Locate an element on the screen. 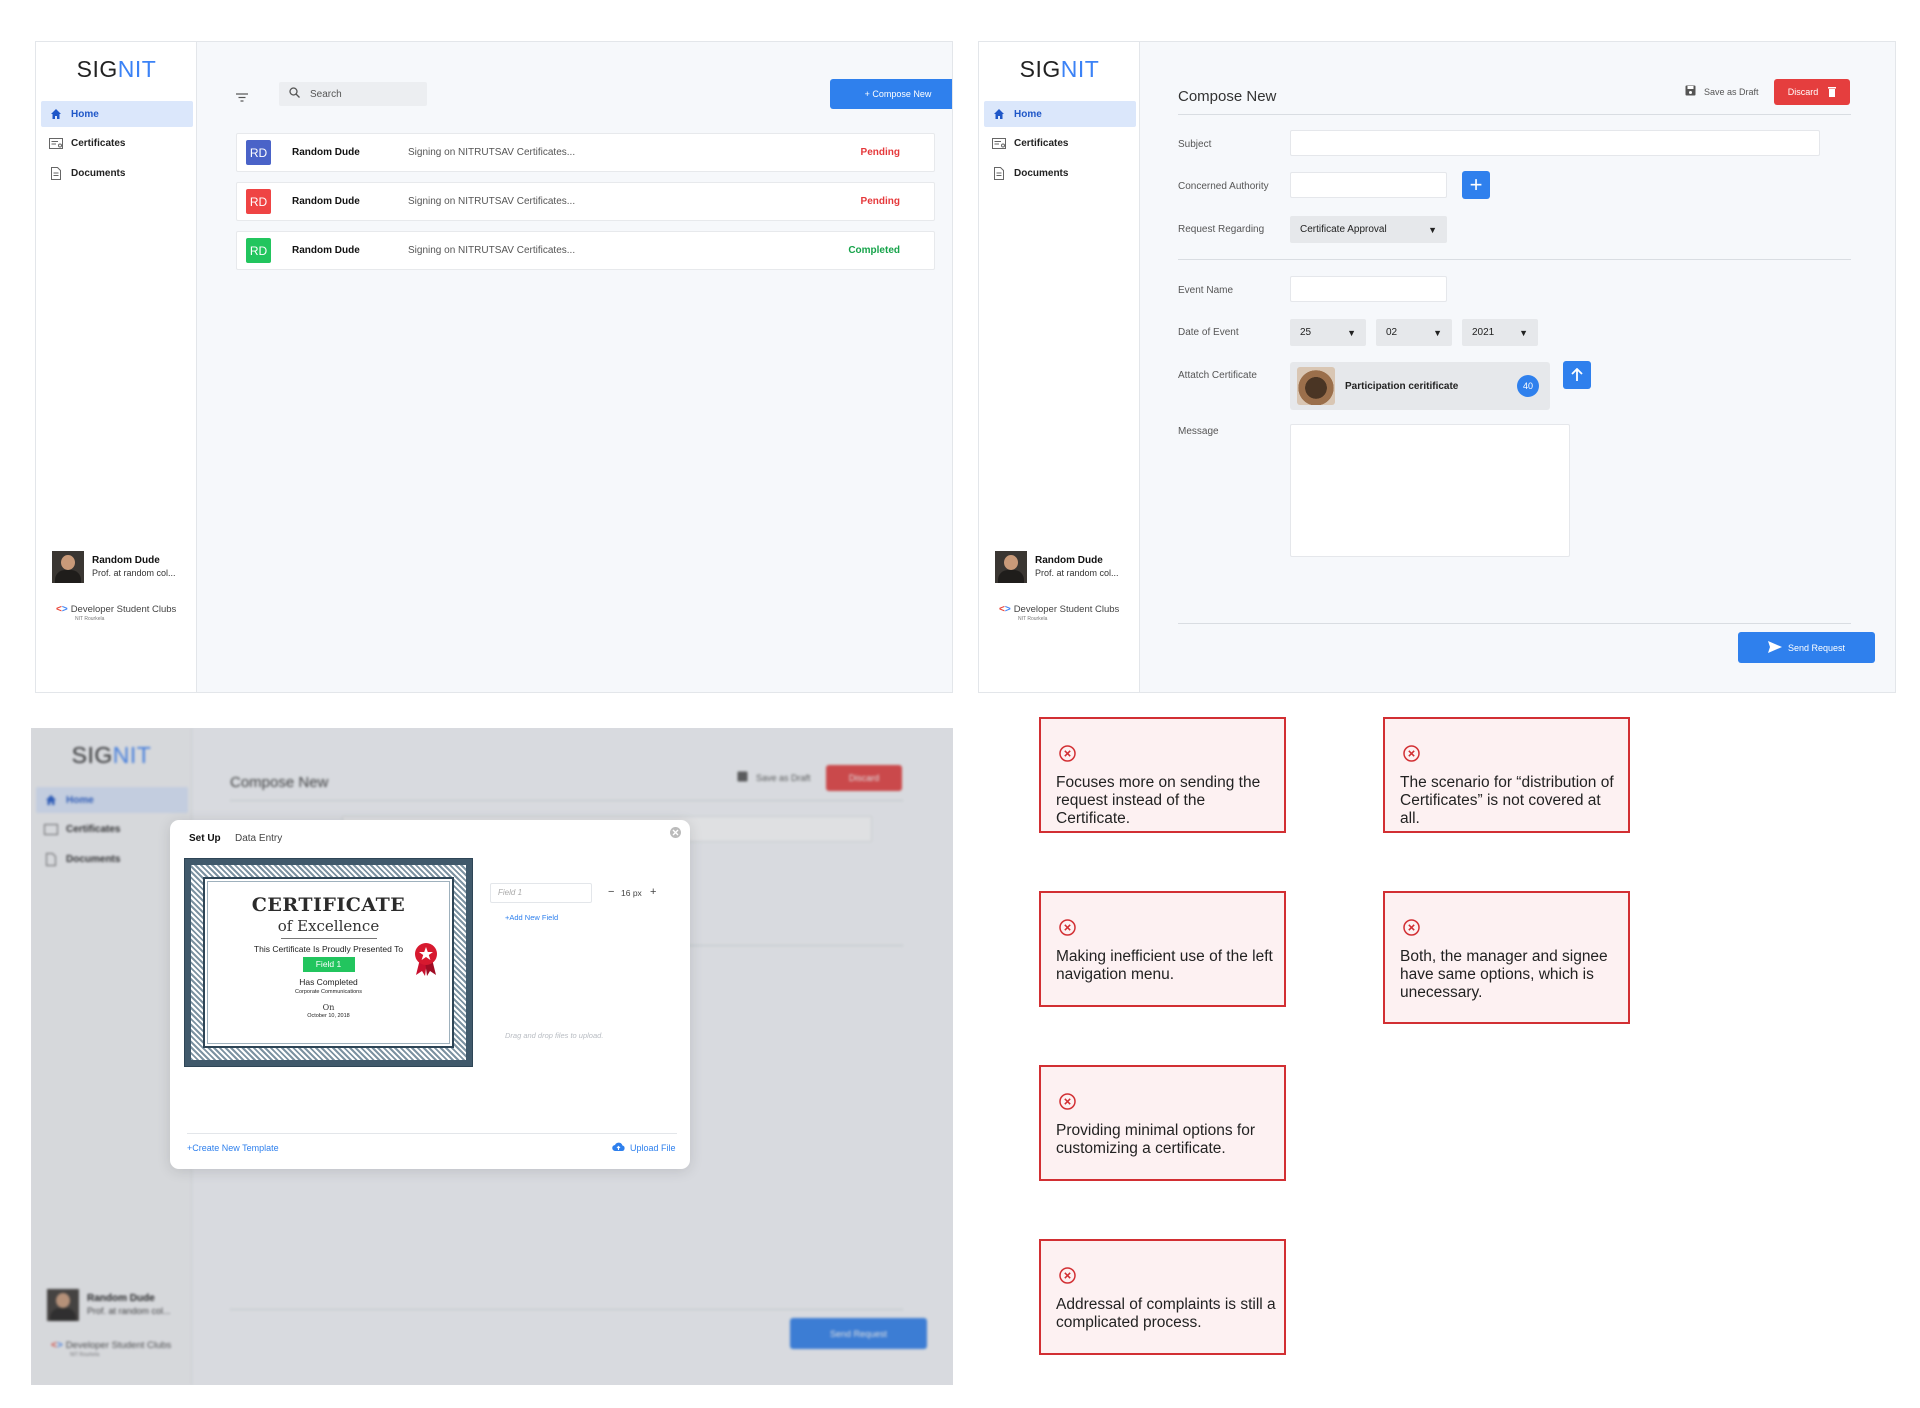 The width and height of the screenshot is (1920, 1408). upload-attachment-button is located at coordinates (1577, 375).